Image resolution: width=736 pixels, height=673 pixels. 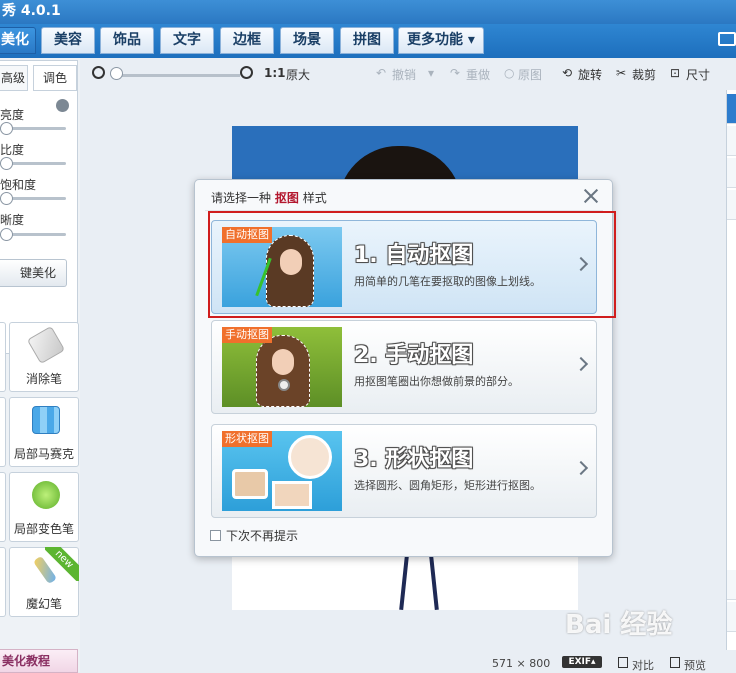 What do you see at coordinates (567, 73) in the screenshot?
I see `rotate-icon: ⟲` at bounding box center [567, 73].